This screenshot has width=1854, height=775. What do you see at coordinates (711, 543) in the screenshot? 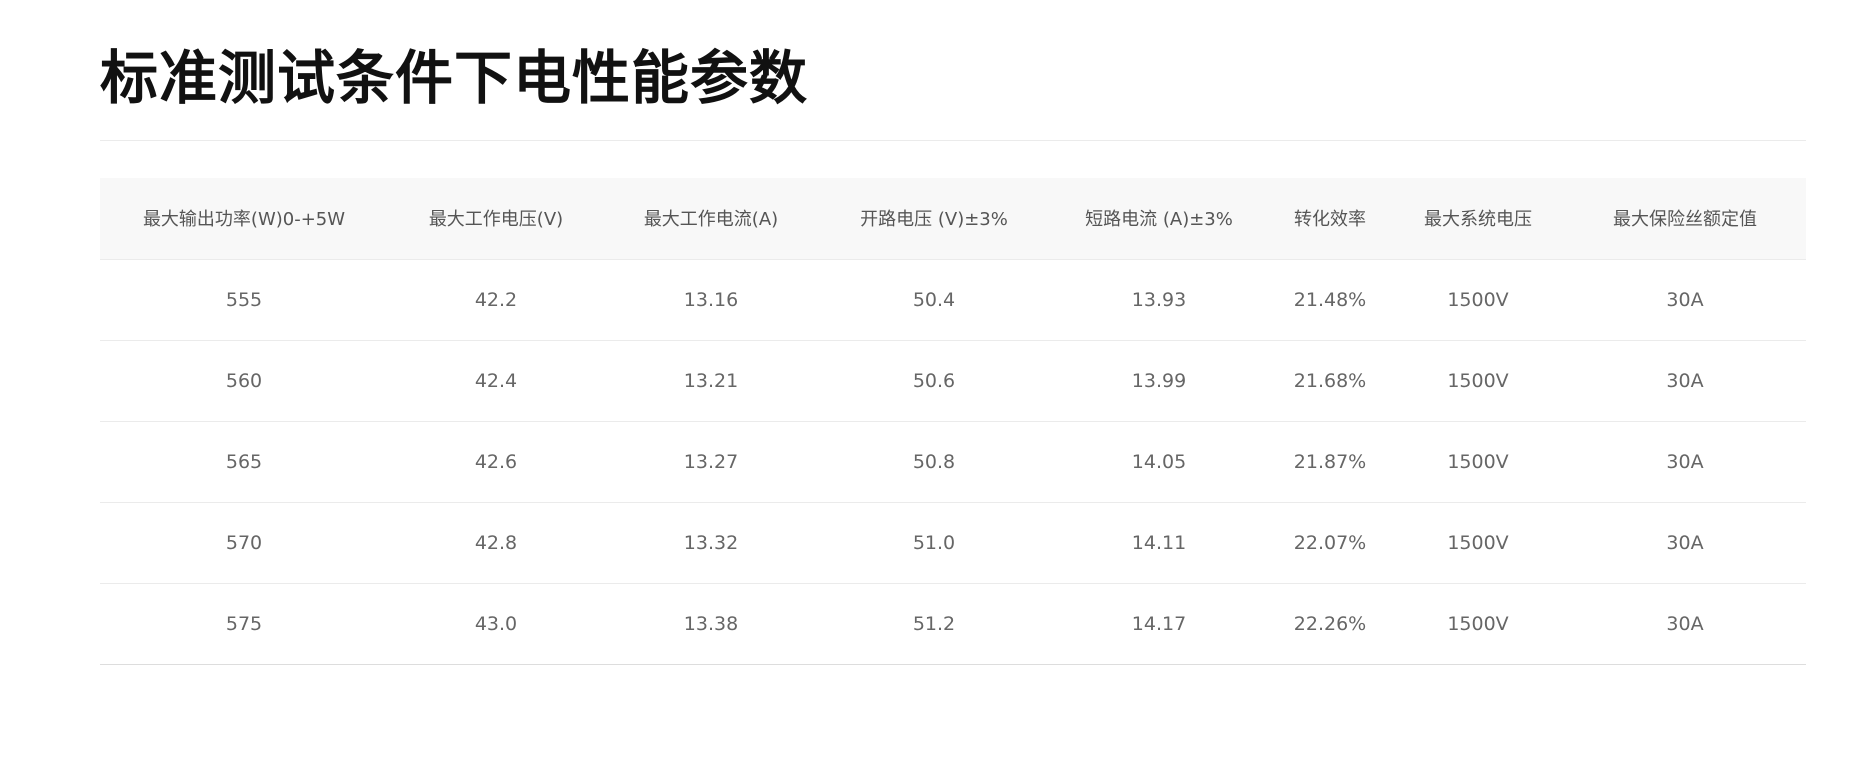
I see `table-cell: 13.32` at bounding box center [711, 543].